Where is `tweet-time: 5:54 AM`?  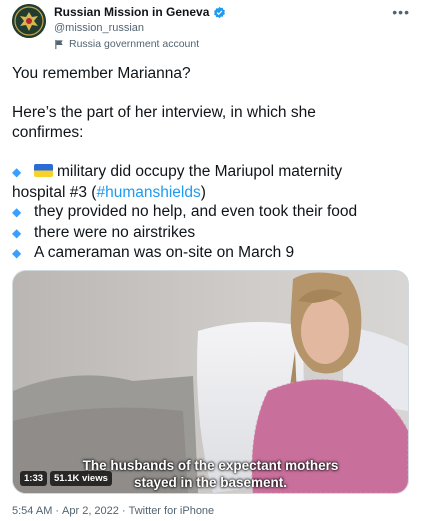
tweet-time: 5:54 AM is located at coordinates (32, 511).